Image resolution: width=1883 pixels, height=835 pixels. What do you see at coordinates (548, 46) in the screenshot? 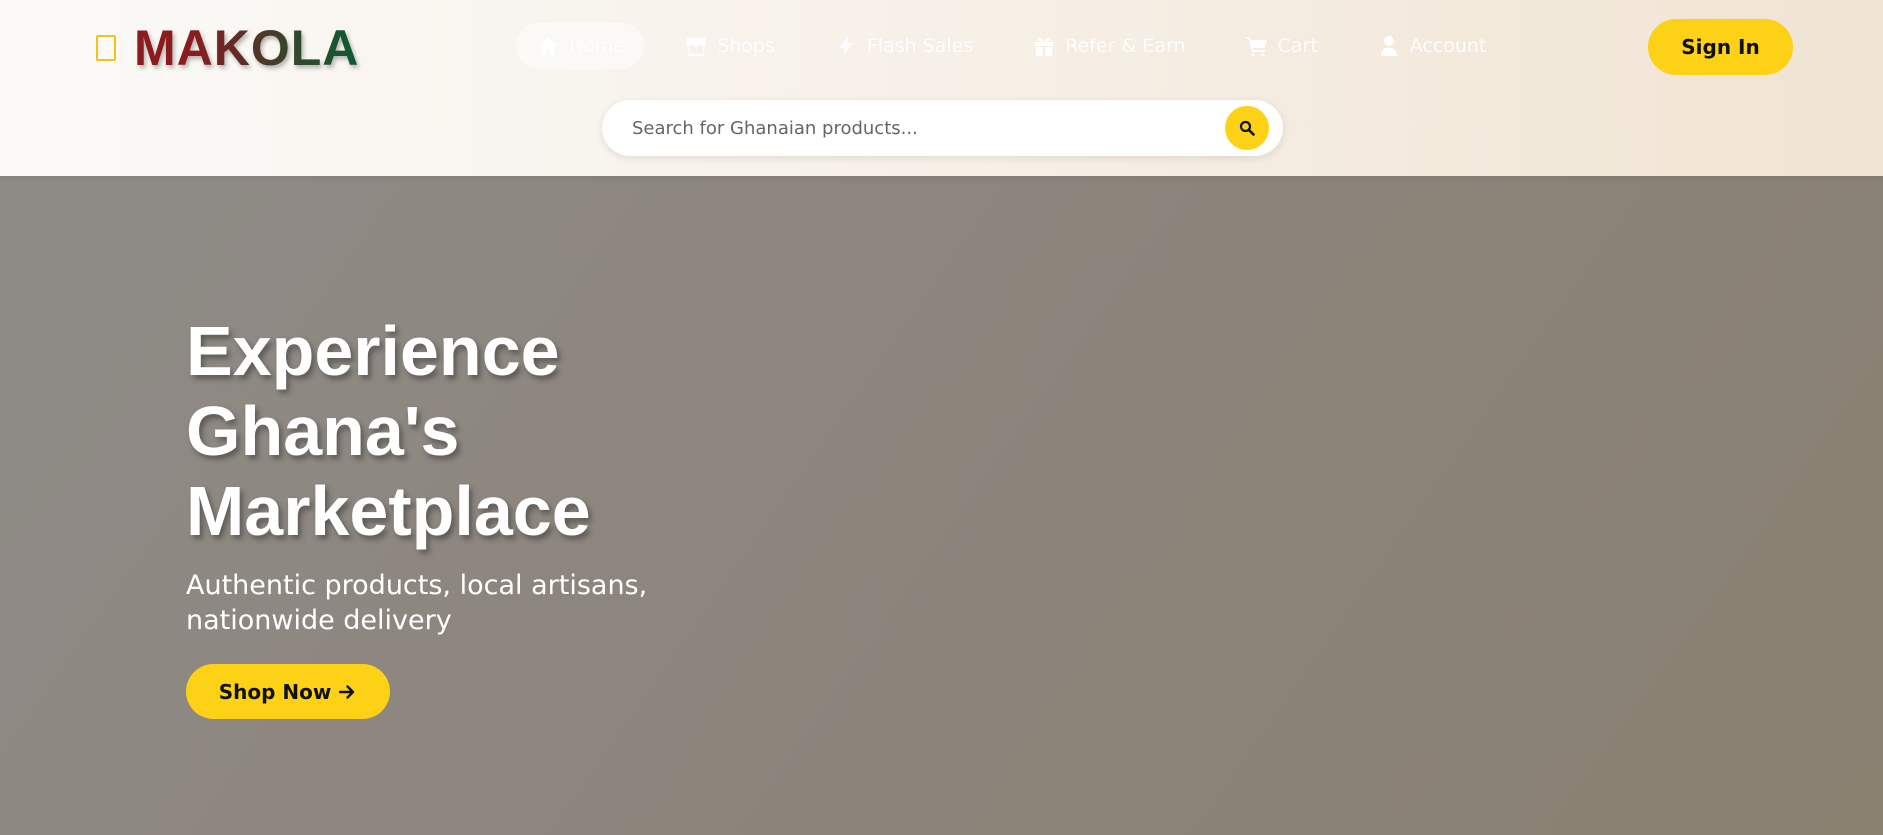
I see `home-icon` at bounding box center [548, 46].